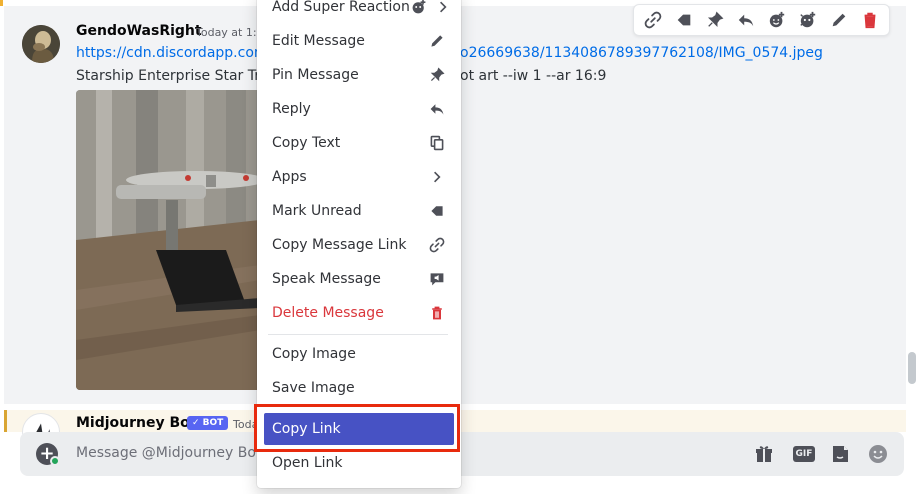 The height and width of the screenshot is (494, 919). I want to click on menu-separator, so click(358, 334).